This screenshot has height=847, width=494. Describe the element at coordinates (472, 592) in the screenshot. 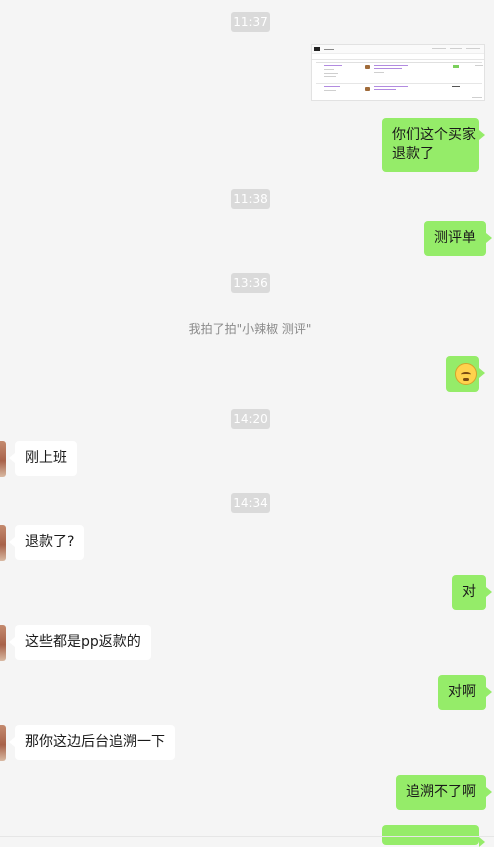

I see `outgoing-message: 对` at that location.